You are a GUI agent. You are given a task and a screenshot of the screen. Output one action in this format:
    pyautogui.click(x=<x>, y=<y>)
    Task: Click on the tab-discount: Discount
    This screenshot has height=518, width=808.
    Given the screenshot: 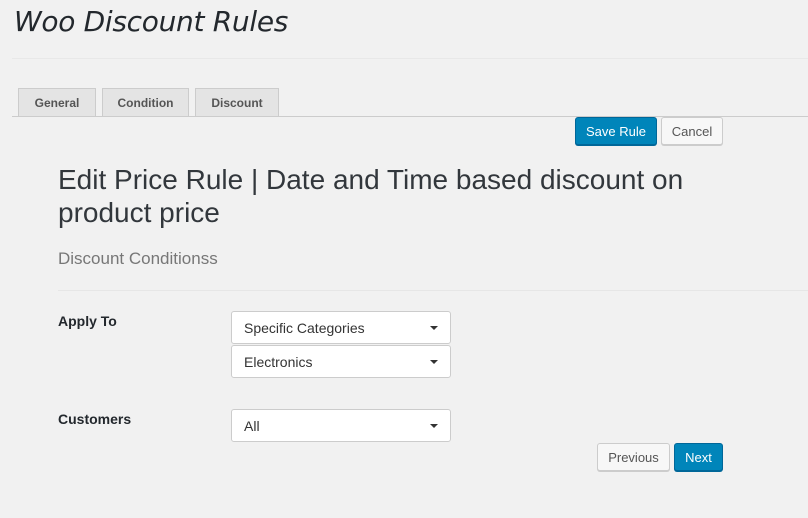 What is the action you would take?
    pyautogui.click(x=237, y=102)
    